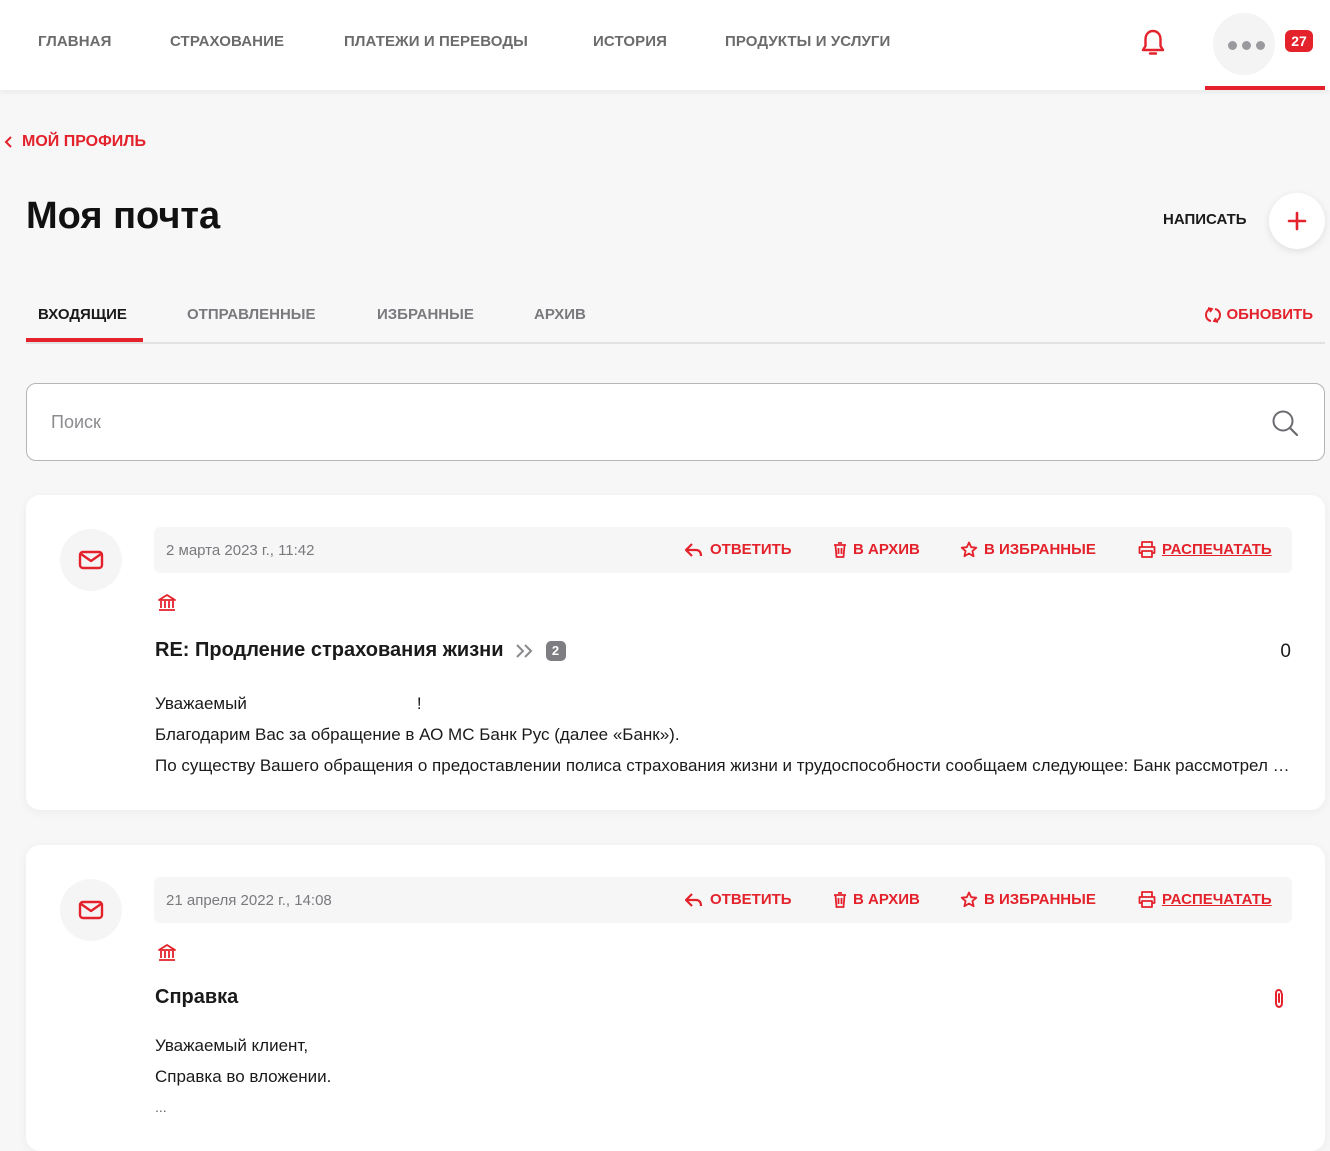 Image resolution: width=1330 pixels, height=1151 pixels. Describe the element at coordinates (288, 703) in the screenshot. I see `preview-line: Уважаемый !` at that location.